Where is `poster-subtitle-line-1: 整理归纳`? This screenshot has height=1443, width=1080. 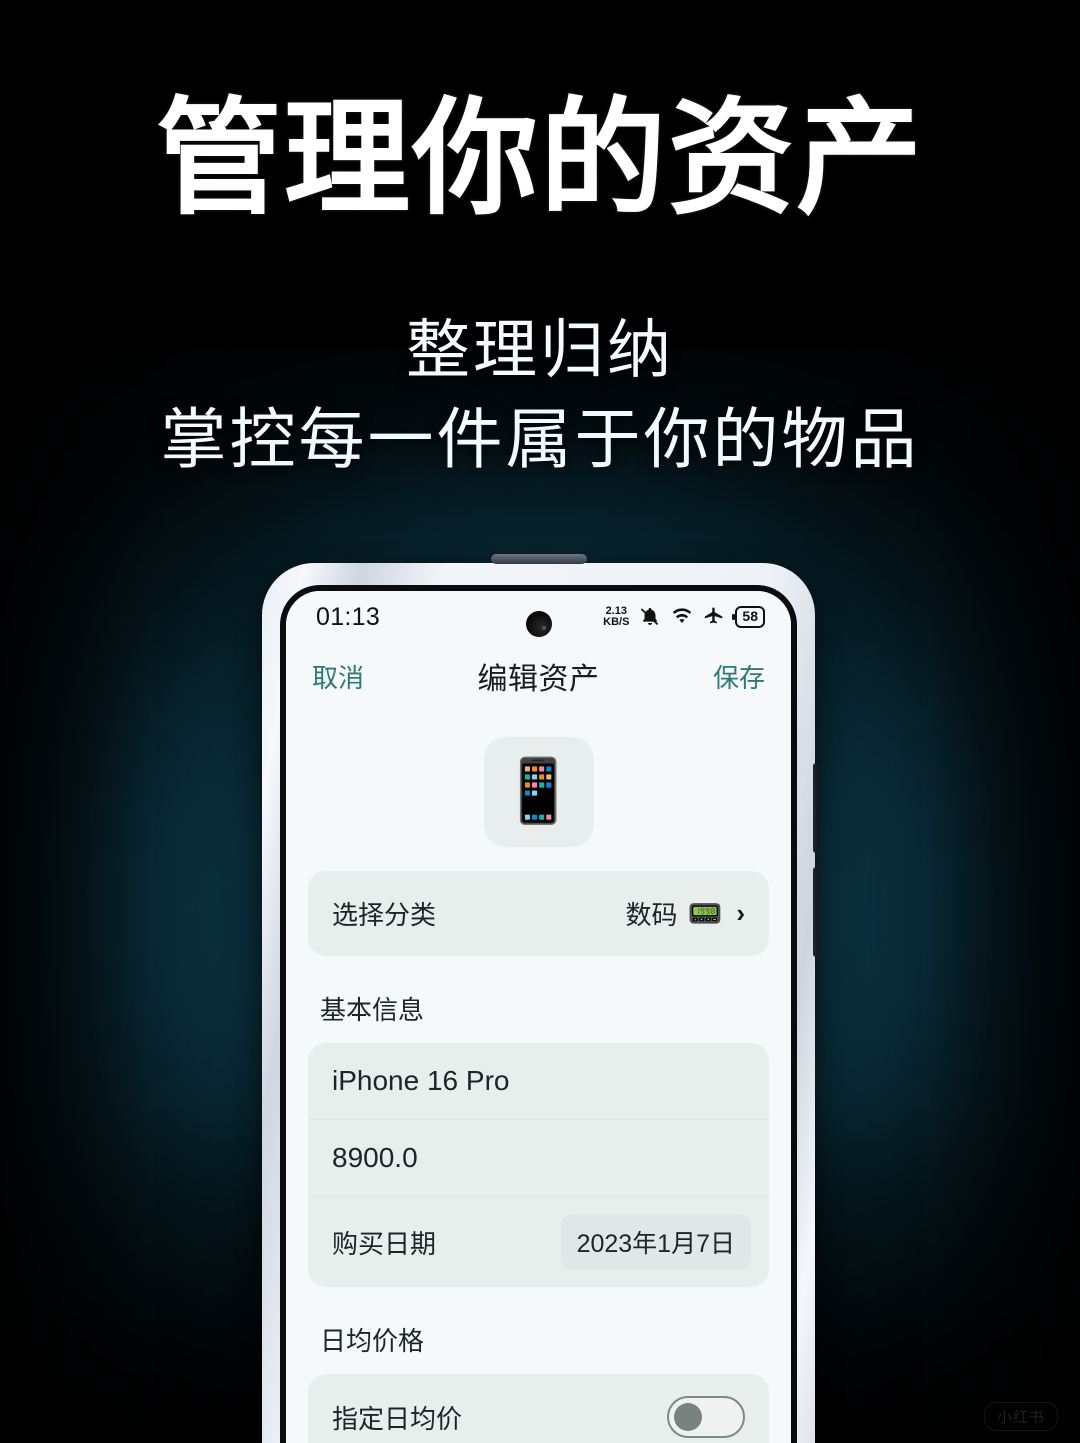 poster-subtitle-line-1: 整理归纳 is located at coordinates (540, 350).